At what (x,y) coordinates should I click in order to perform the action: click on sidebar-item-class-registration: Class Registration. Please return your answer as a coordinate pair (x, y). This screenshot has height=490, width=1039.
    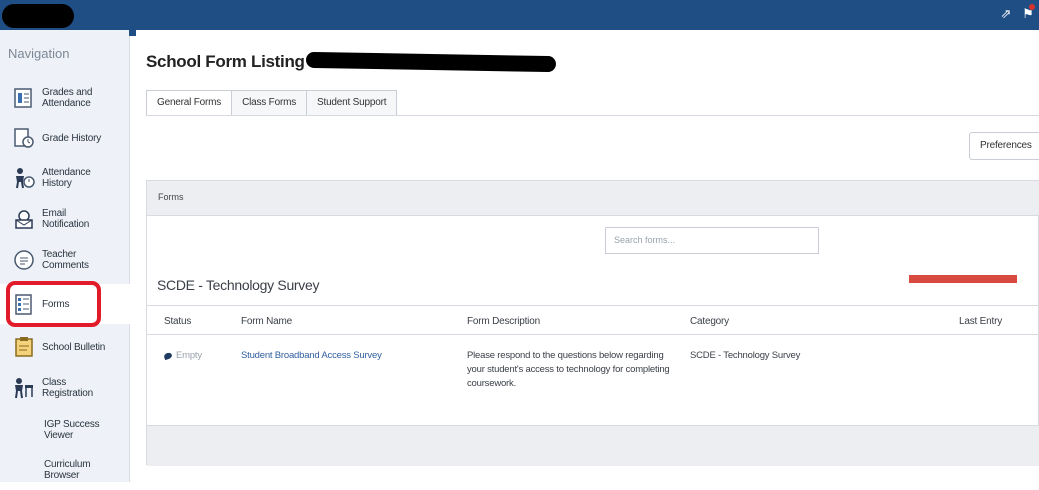
    Looking at the image, I should click on (65, 388).